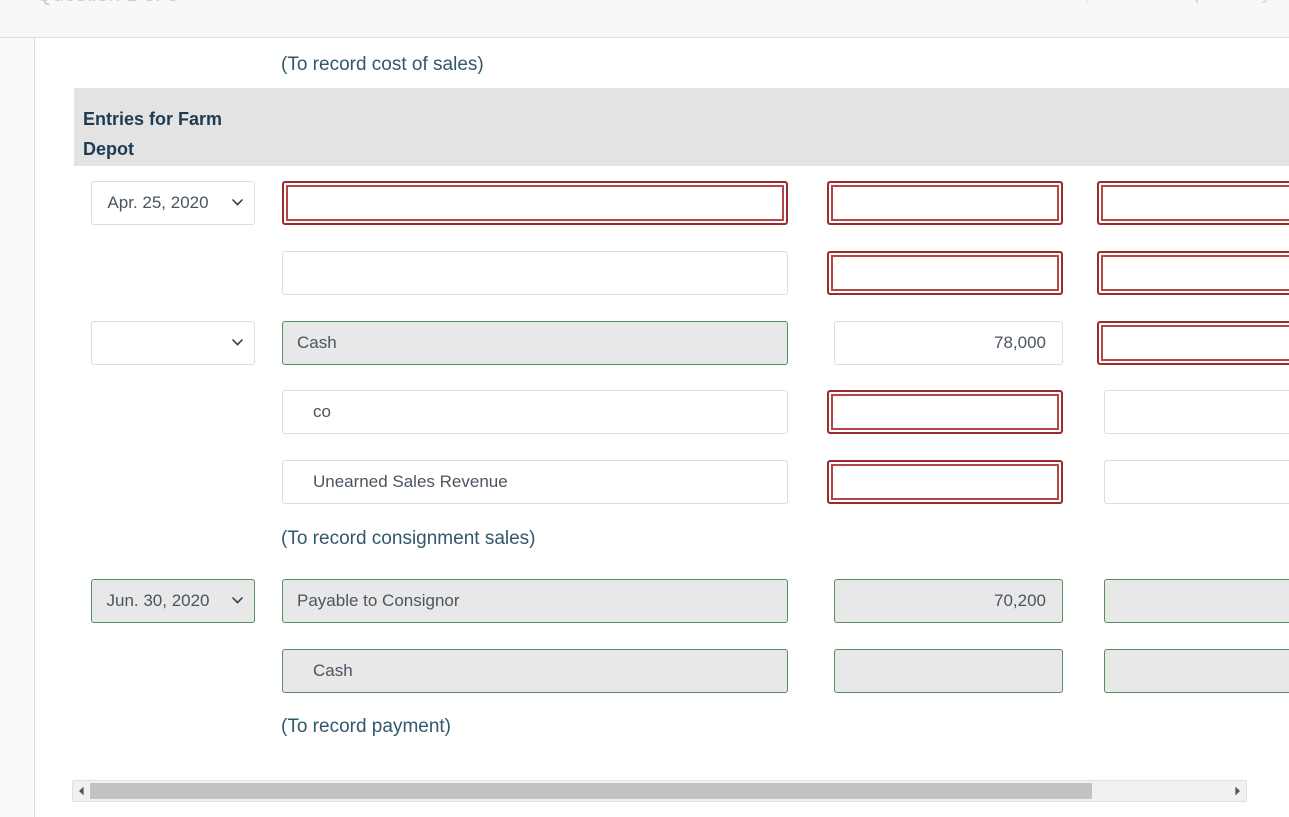  I want to click on caption-cost-of-sales: (To record cost of sales), so click(382, 64).